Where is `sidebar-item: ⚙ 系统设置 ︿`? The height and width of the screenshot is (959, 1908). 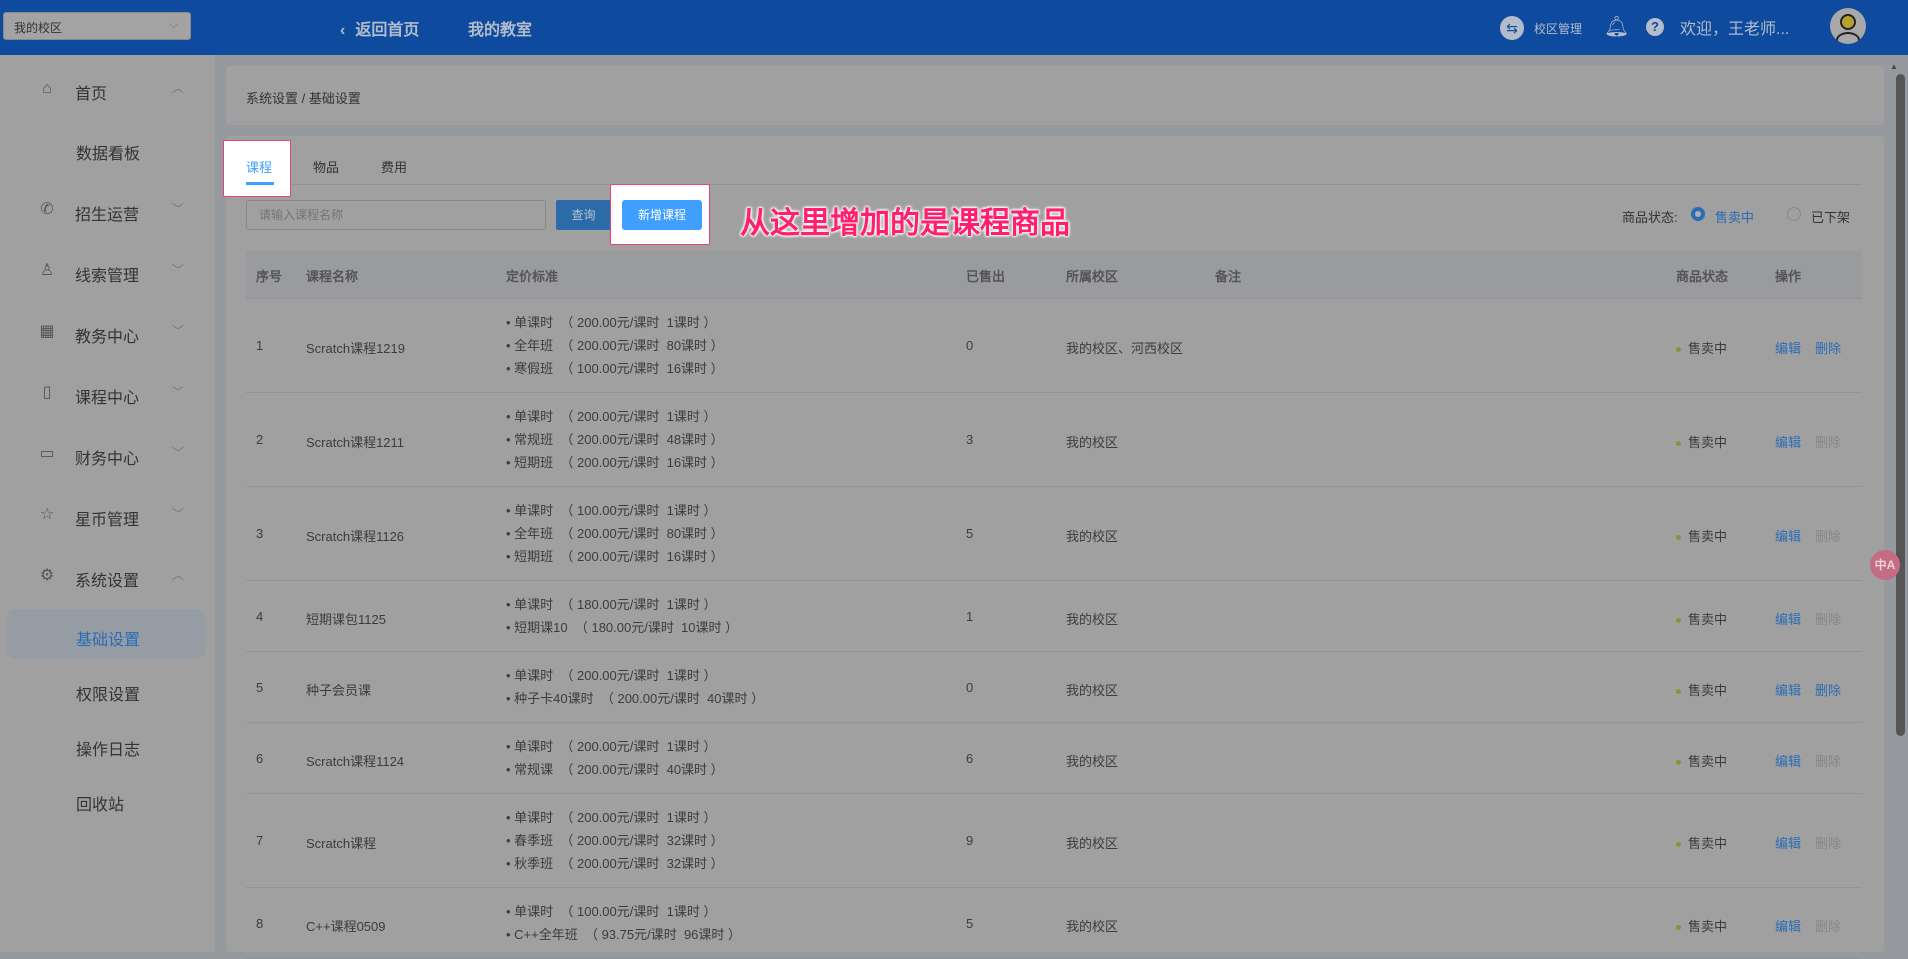
sidebar-item: ⚙ 系统设置 ︿ is located at coordinates (107, 577).